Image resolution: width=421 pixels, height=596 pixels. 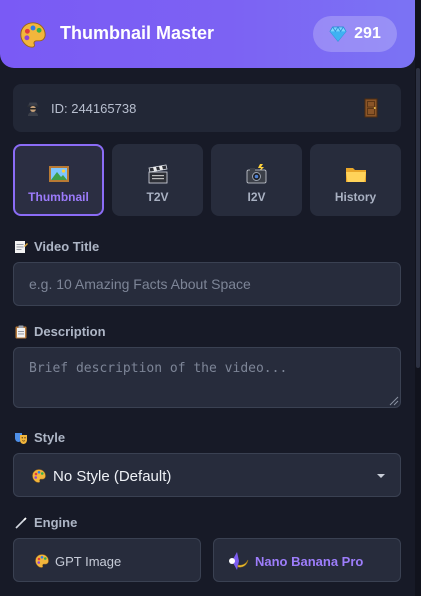 I want to click on tab-i2v: I2V, so click(x=256, y=180).